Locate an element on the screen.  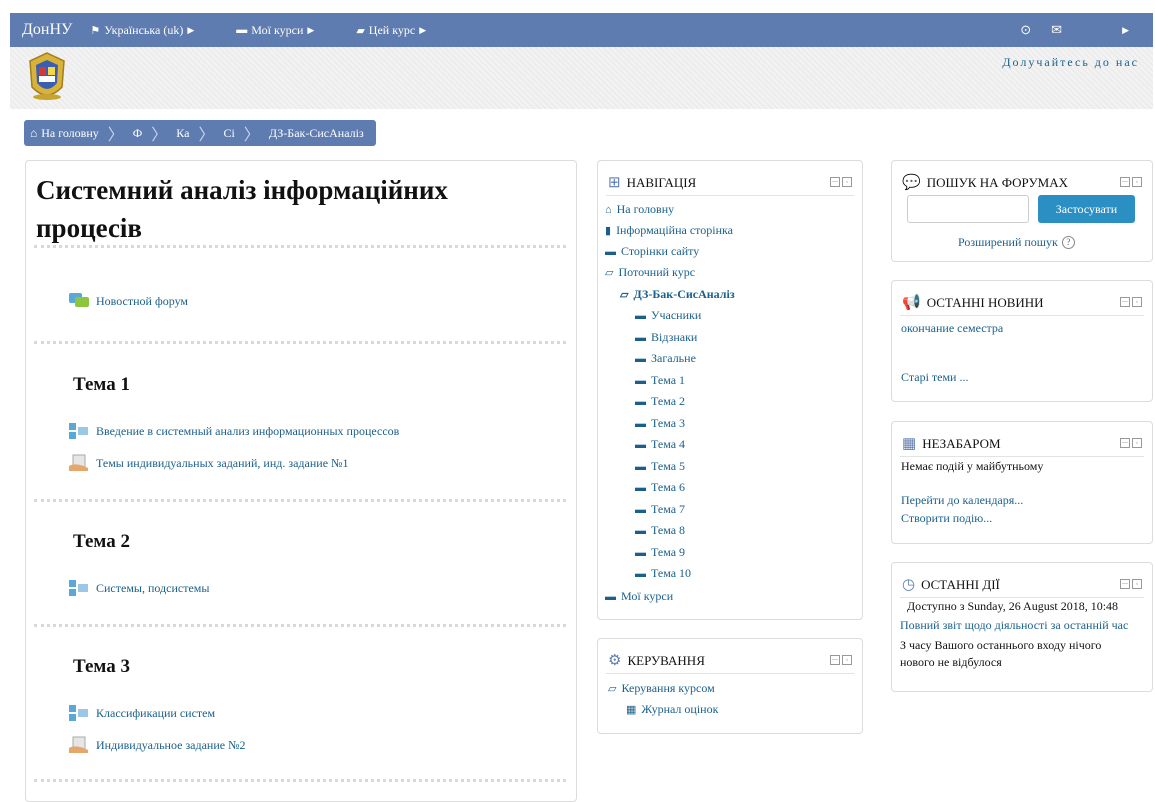
news-block-title: 📢 ОСТАННІ НОВИНИ is located at coordinates (973, 302).